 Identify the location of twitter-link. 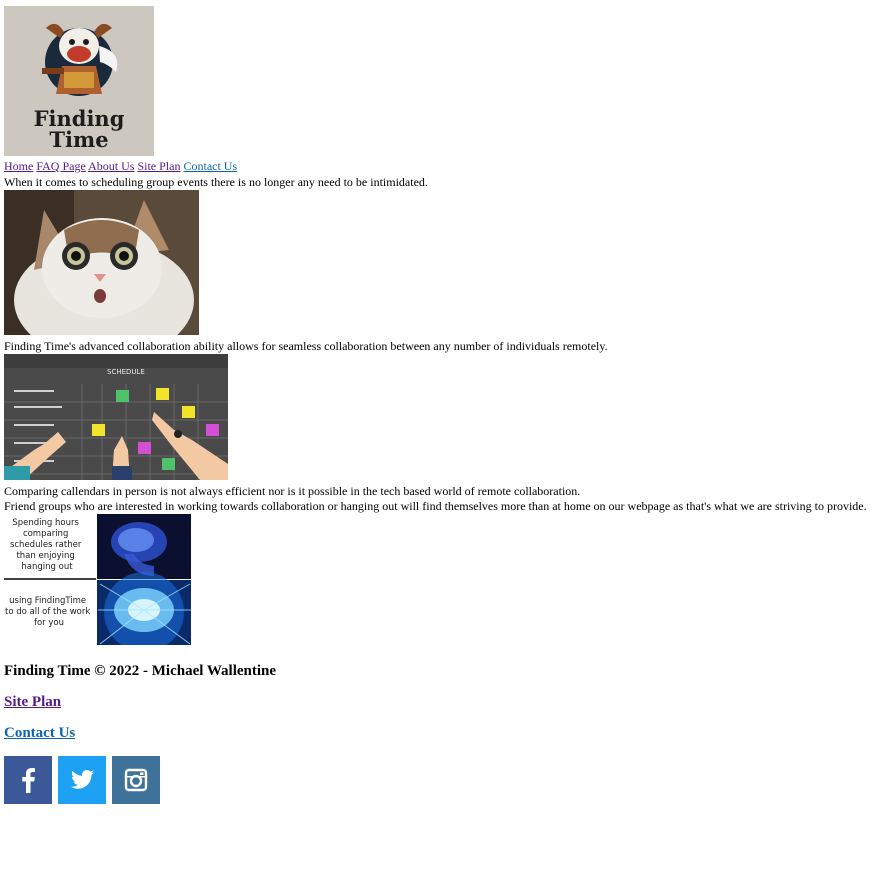
(82, 780).